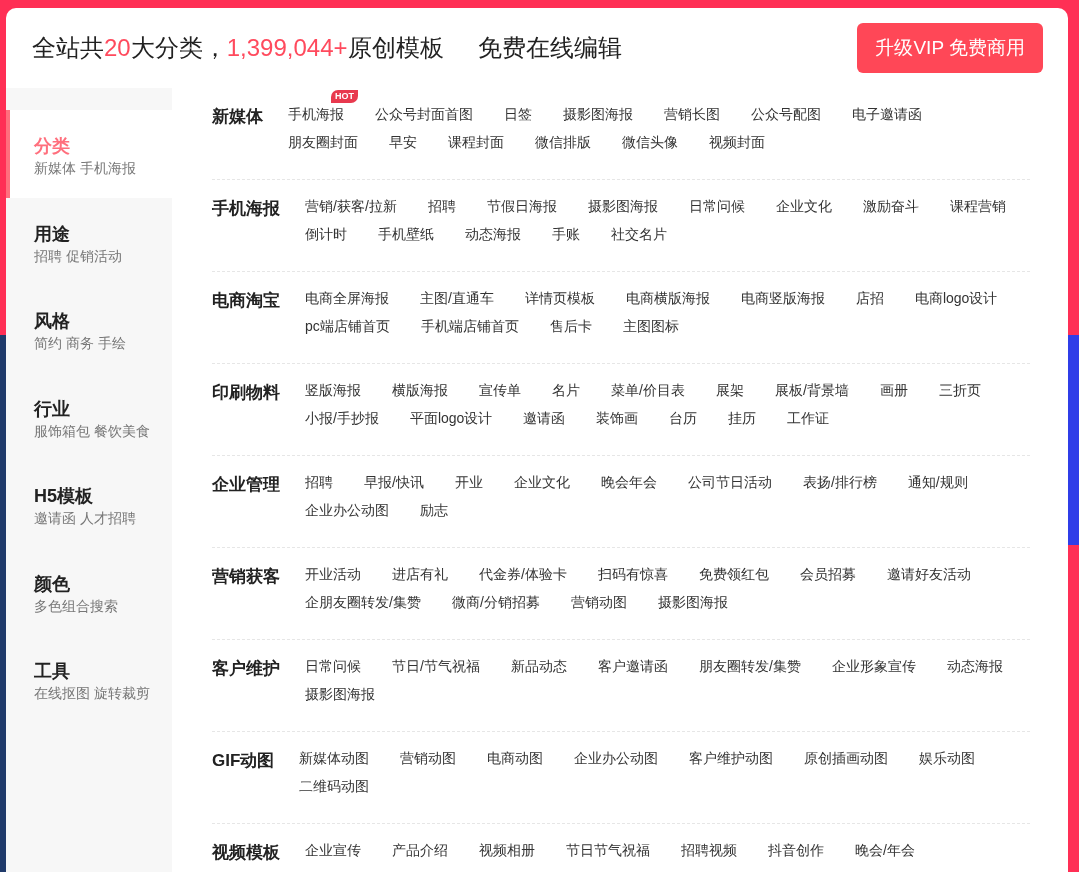 Image resolution: width=1079 pixels, height=872 pixels. What do you see at coordinates (394, 482) in the screenshot?
I see `category-link: 早报/快讯` at bounding box center [394, 482].